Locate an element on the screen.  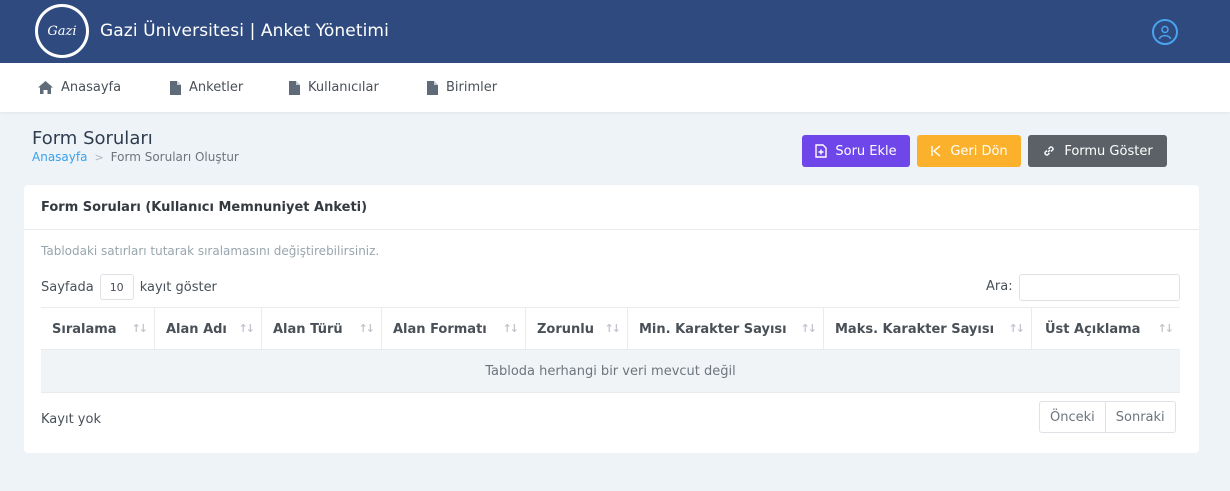
column-header-min-karakter: Min. Karakter Sayısı ↑↓ is located at coordinates (726, 329).